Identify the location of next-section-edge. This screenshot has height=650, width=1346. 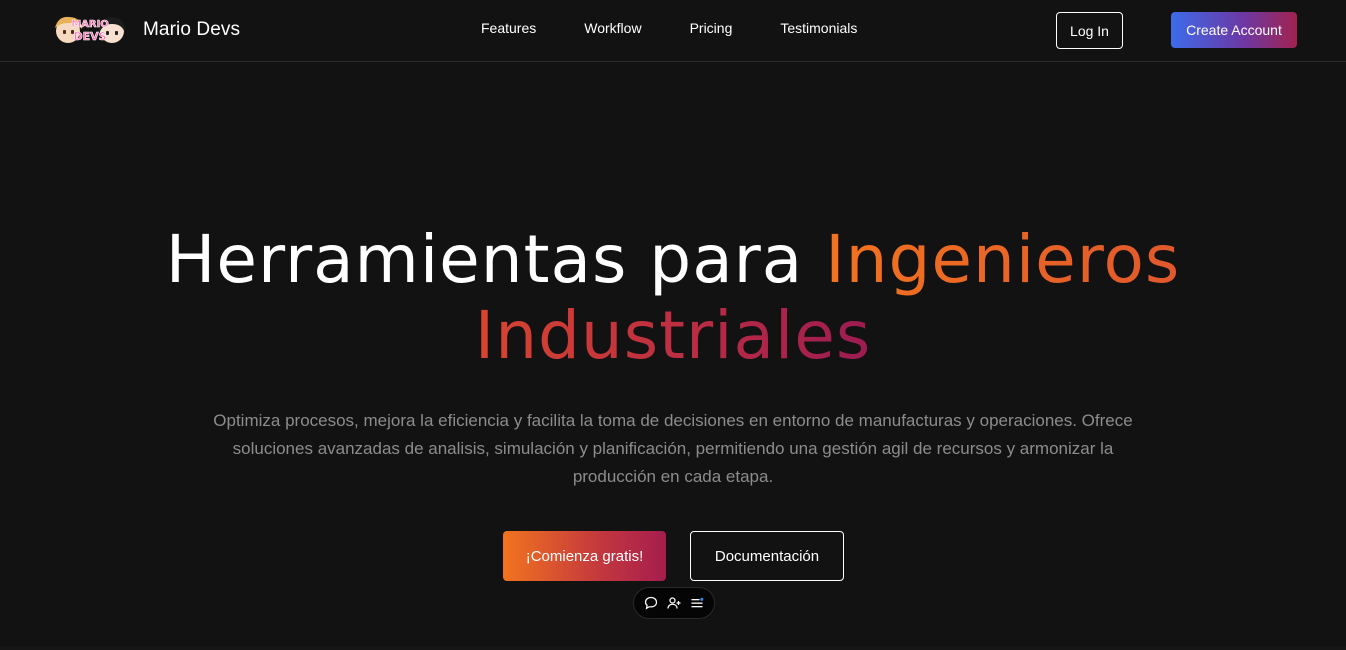
(673, 648).